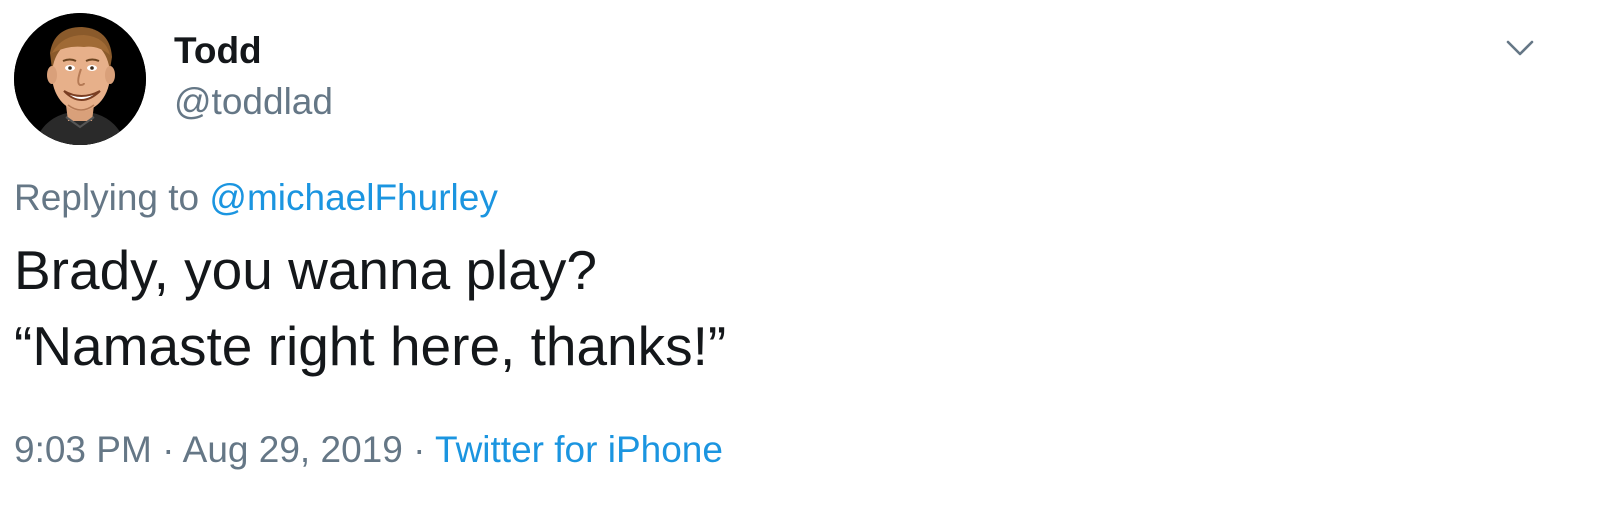 This screenshot has height=524, width=1600. I want to click on avatar-caricature-image, so click(80, 79).